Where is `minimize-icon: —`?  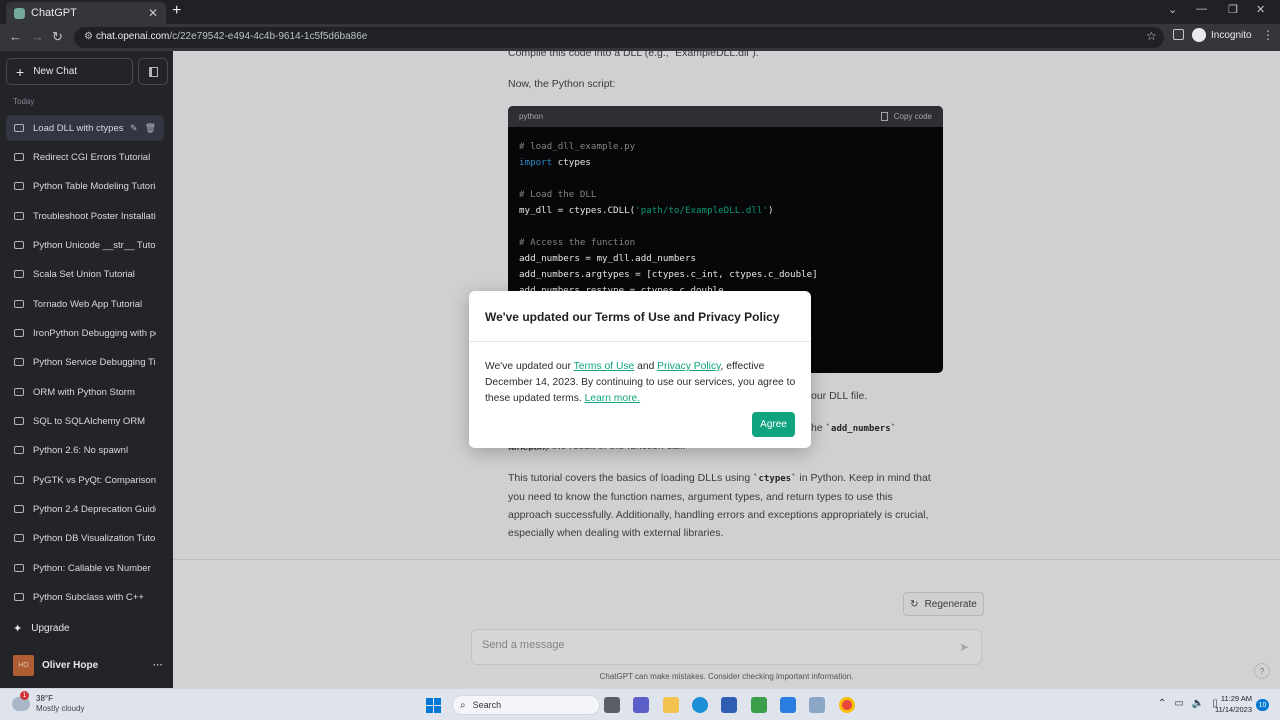 minimize-icon: — is located at coordinates (1201, 9).